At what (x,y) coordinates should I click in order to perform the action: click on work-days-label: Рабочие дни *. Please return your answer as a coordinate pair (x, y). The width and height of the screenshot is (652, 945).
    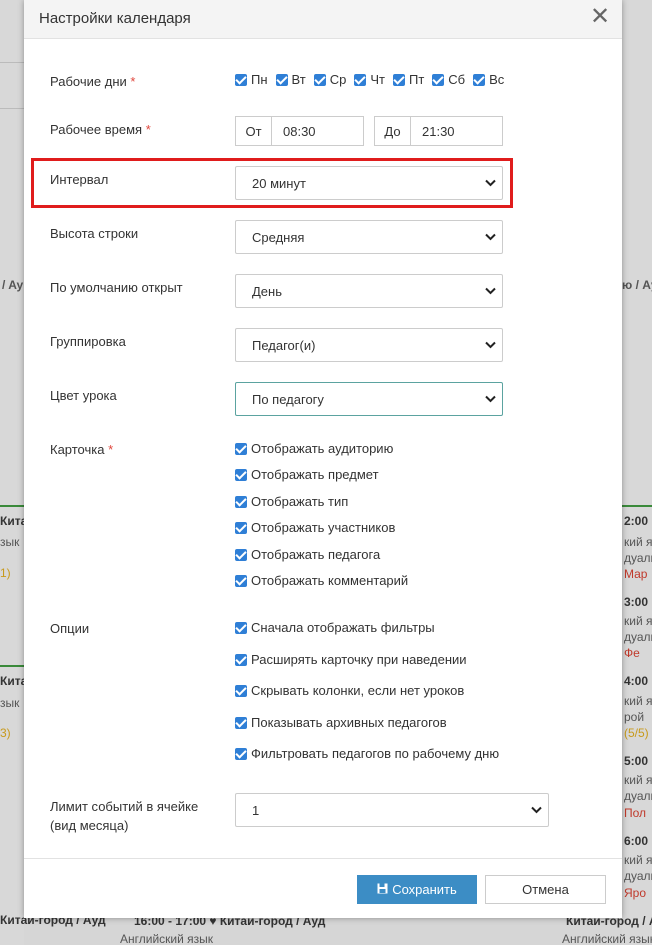
    Looking at the image, I should click on (93, 81).